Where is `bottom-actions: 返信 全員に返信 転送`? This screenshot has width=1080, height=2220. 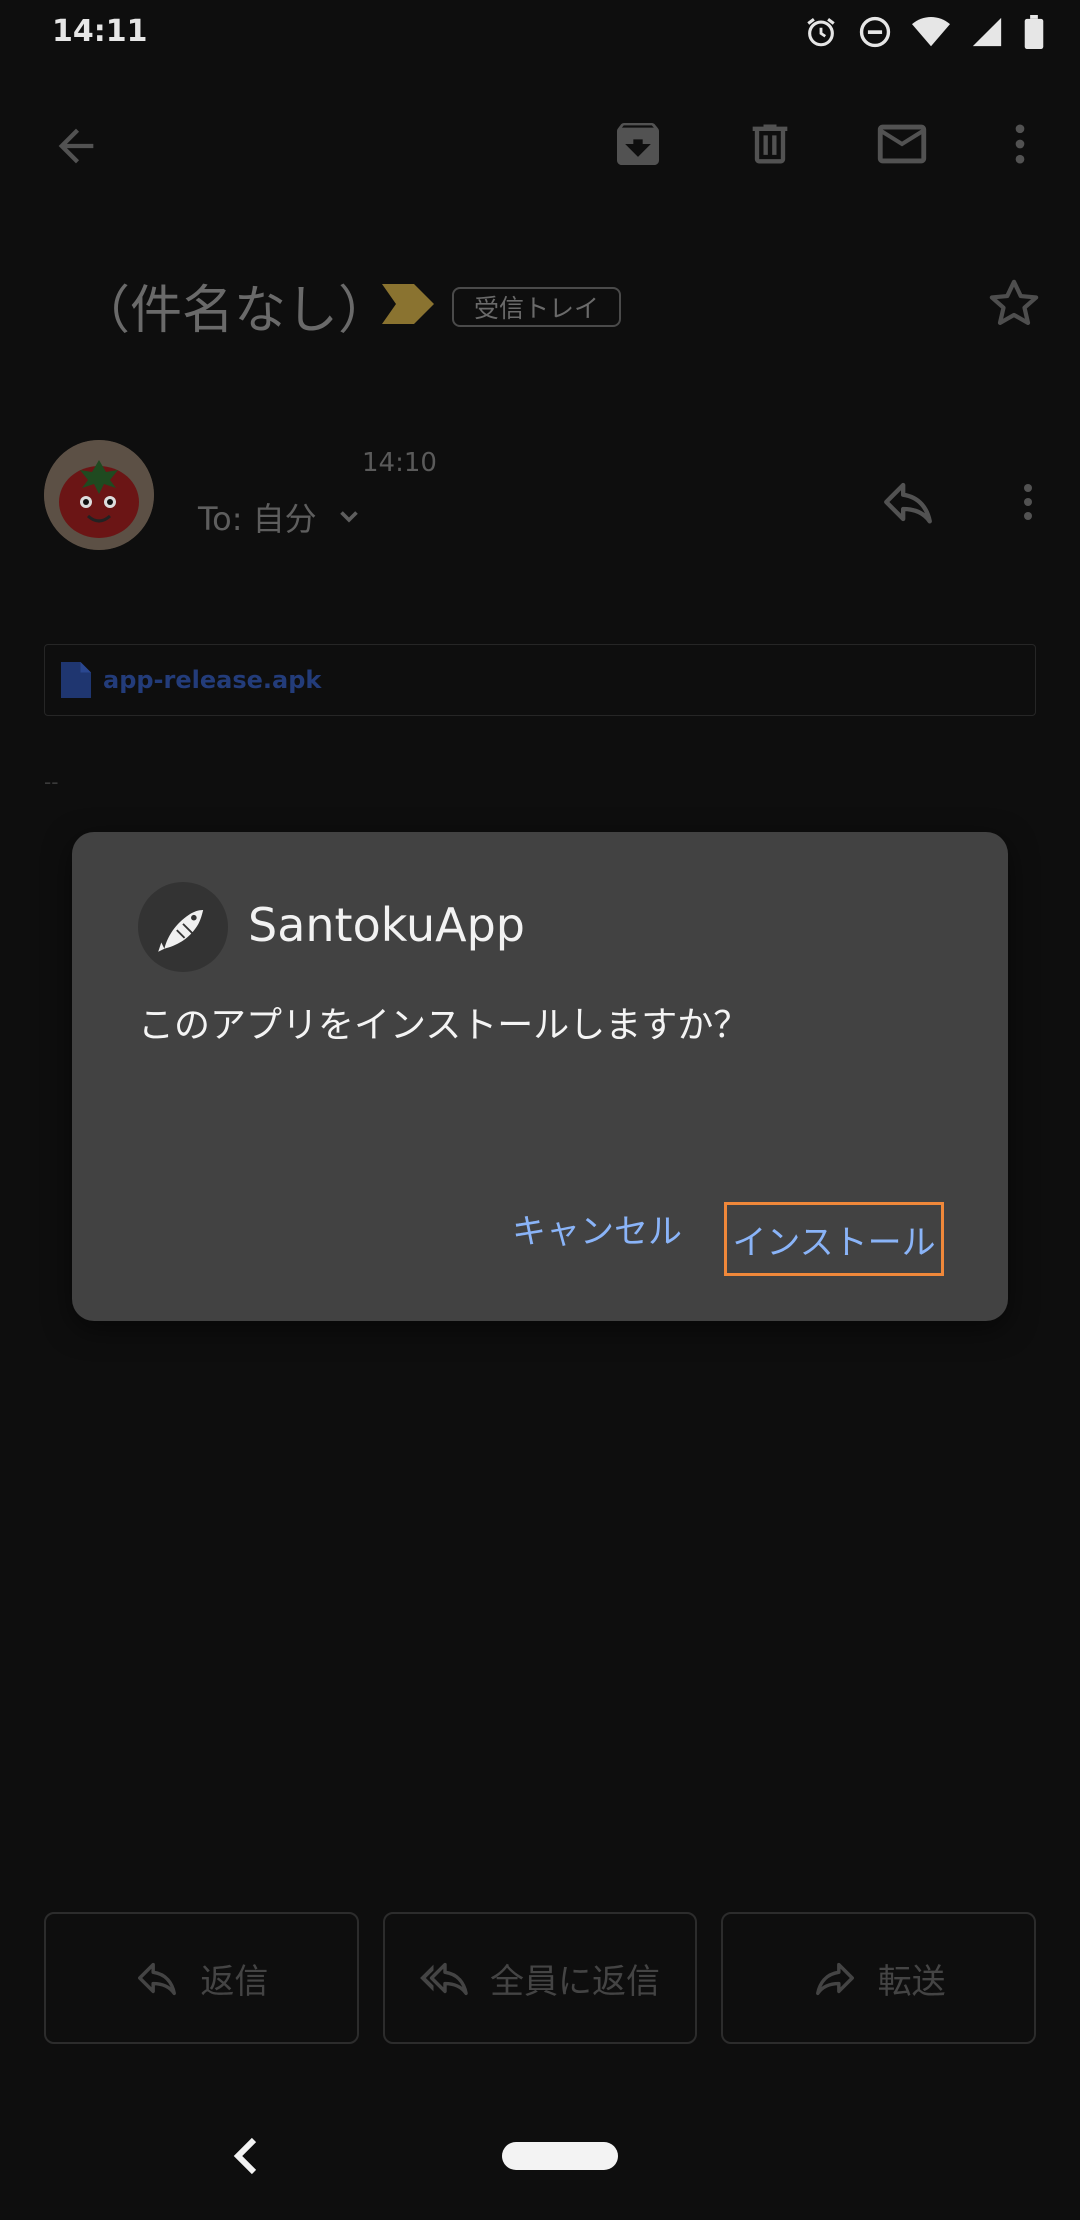 bottom-actions: 返信 全員に返信 転送 is located at coordinates (540, 1978).